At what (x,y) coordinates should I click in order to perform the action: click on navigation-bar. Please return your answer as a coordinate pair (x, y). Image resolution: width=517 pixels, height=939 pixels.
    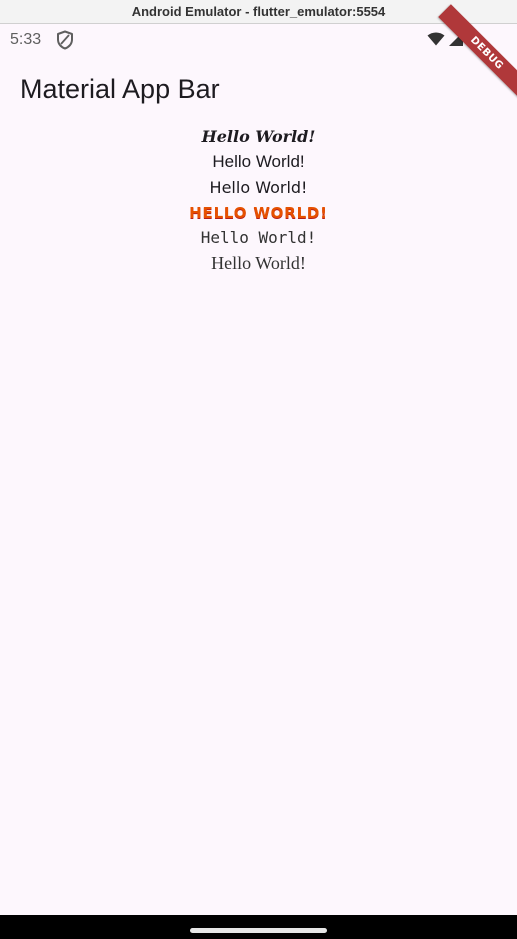
    Looking at the image, I should click on (258, 927).